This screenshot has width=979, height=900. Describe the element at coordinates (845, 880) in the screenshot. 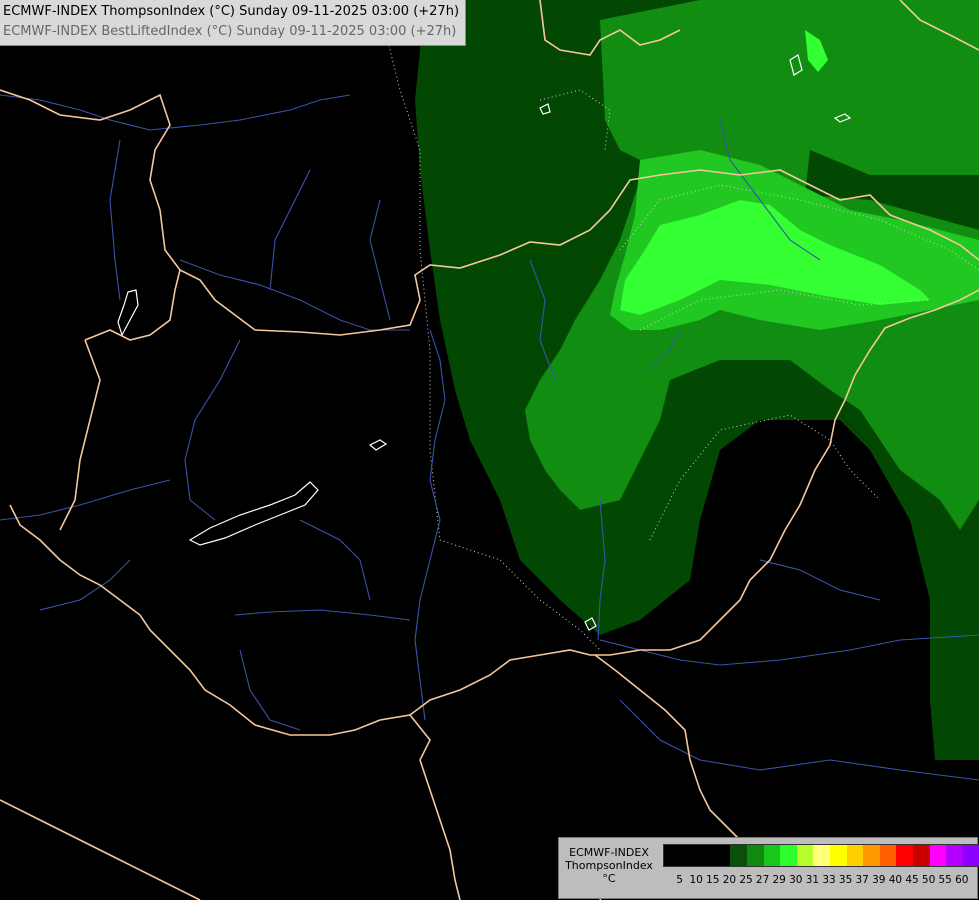

I see `legend-tick-label: 35` at that location.